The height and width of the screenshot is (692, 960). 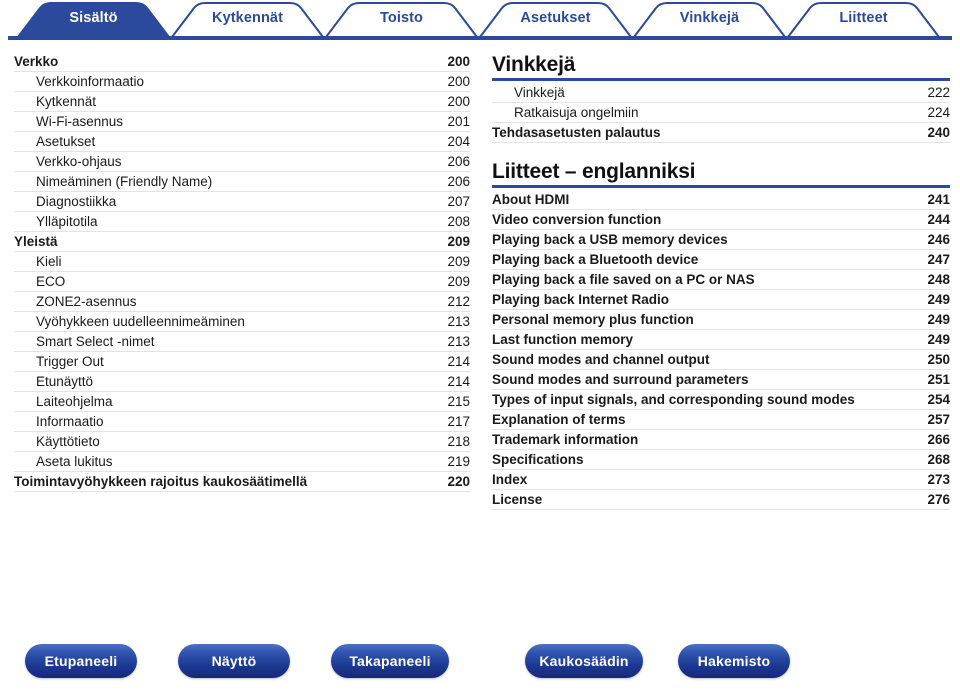 What do you see at coordinates (81, 661) in the screenshot?
I see `footer-button: Etupaneeli` at bounding box center [81, 661].